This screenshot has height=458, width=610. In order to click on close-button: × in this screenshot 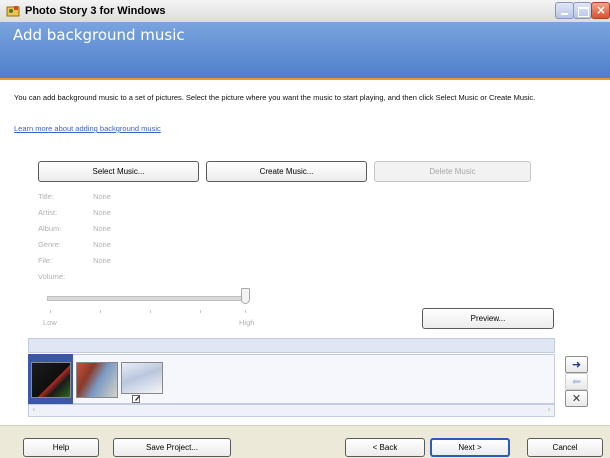, I will do `click(600, 10)`.